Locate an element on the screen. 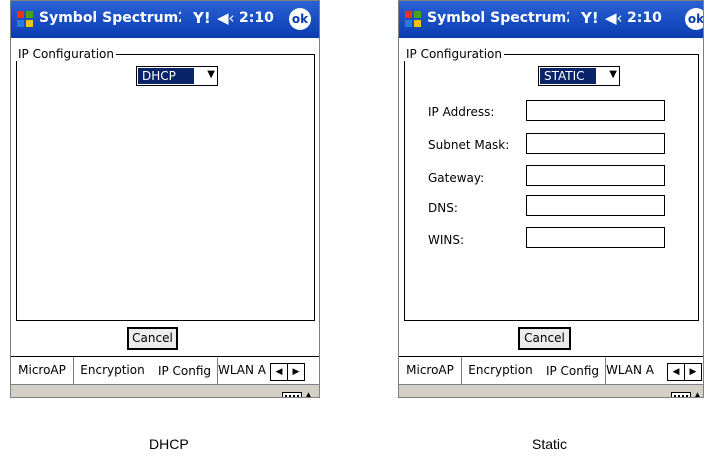 Image resolution: width=705 pixels, height=457 pixels. gateway-label: Gateway: is located at coordinates (456, 178).